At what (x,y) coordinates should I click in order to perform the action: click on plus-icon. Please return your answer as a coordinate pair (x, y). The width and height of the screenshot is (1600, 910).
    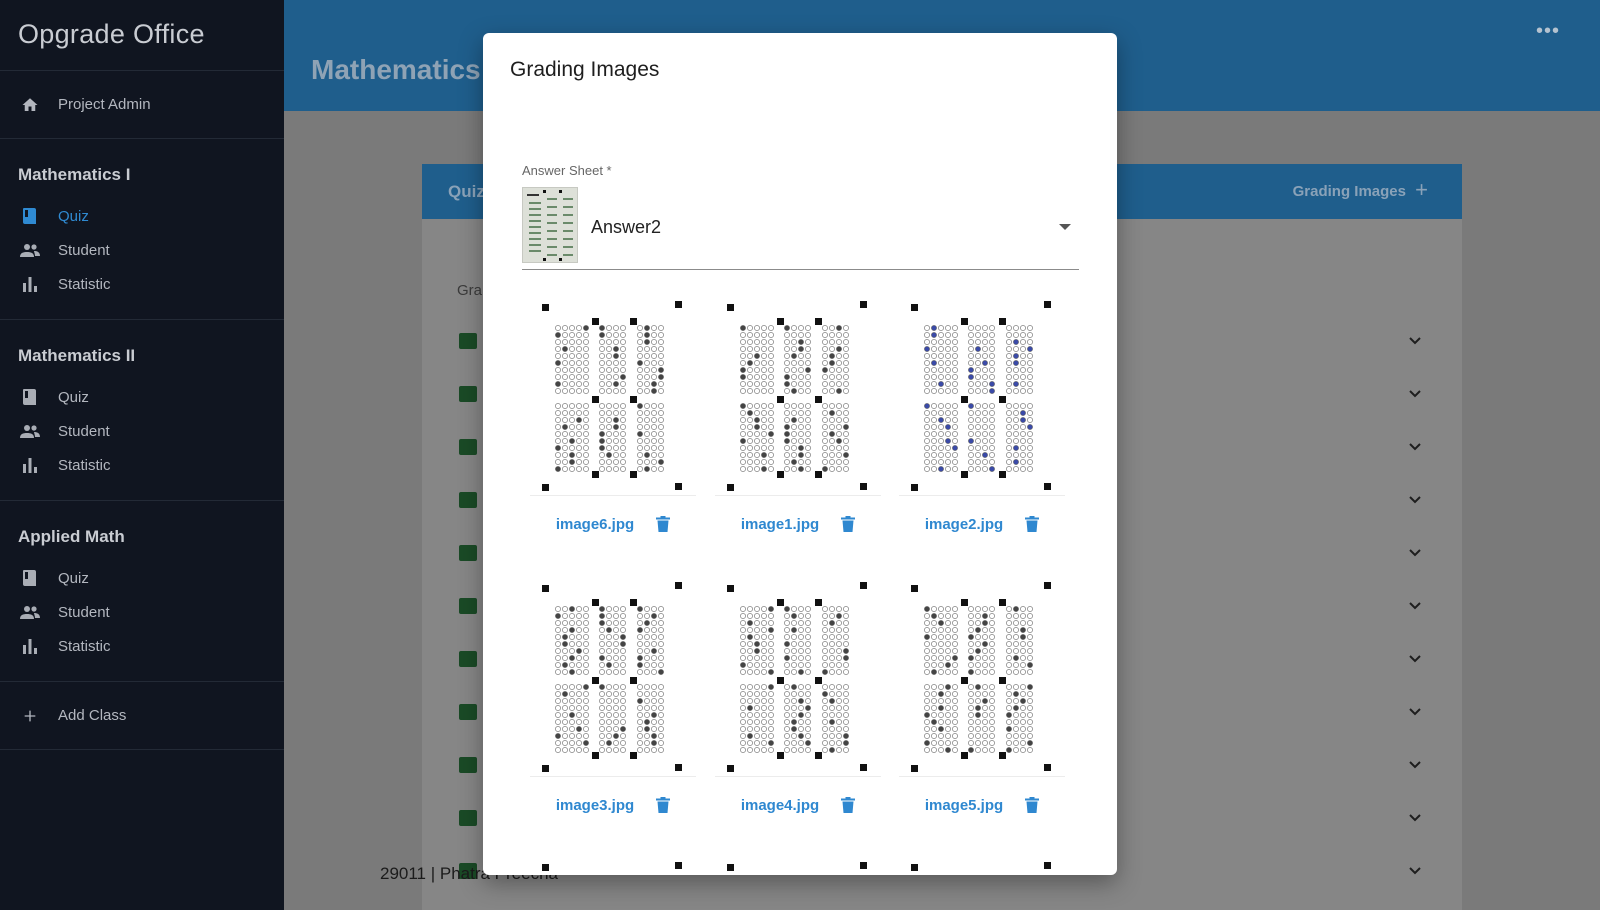
    Looking at the image, I should click on (30, 716).